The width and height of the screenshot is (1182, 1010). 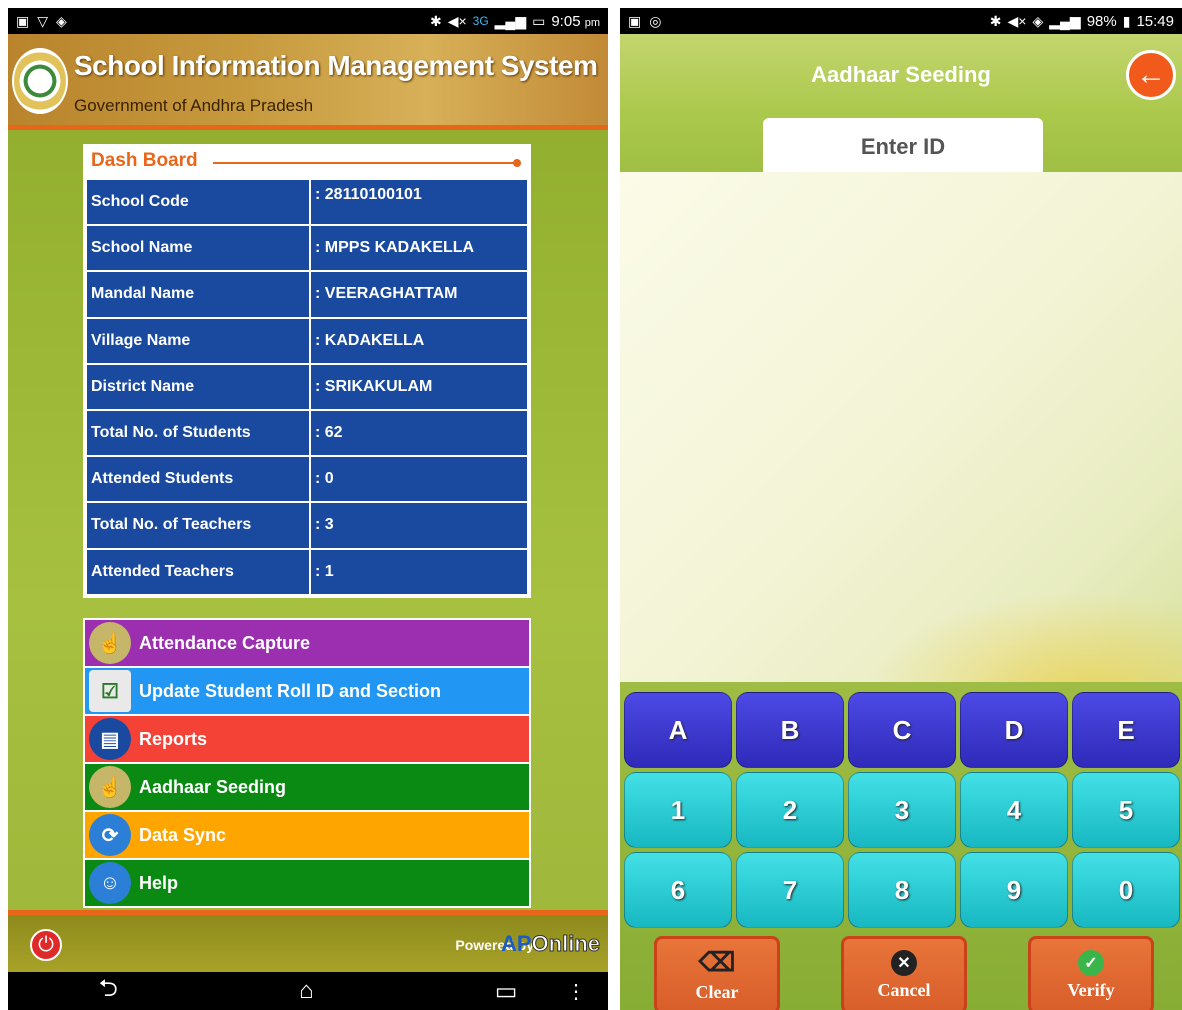 I want to click on back-arrow-icon: ←, so click(x=1151, y=75).